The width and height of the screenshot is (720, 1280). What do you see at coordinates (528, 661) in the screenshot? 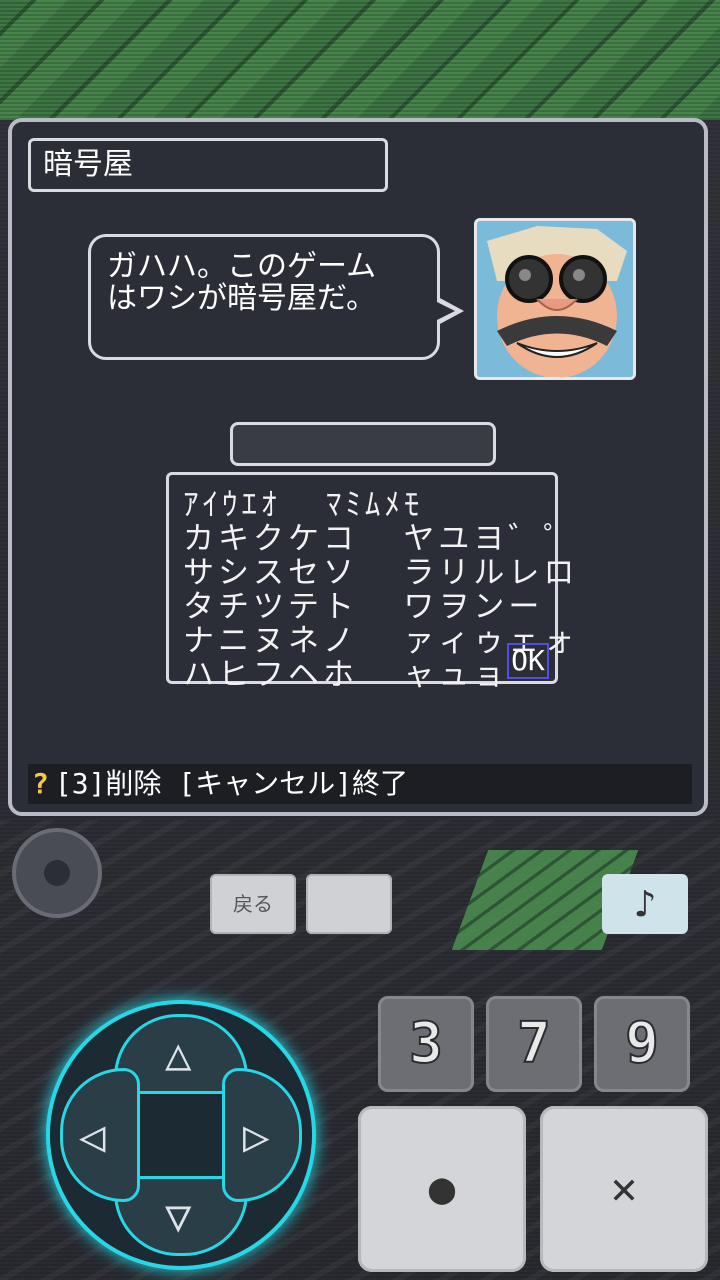
I see `ok-key: OK` at bounding box center [528, 661].